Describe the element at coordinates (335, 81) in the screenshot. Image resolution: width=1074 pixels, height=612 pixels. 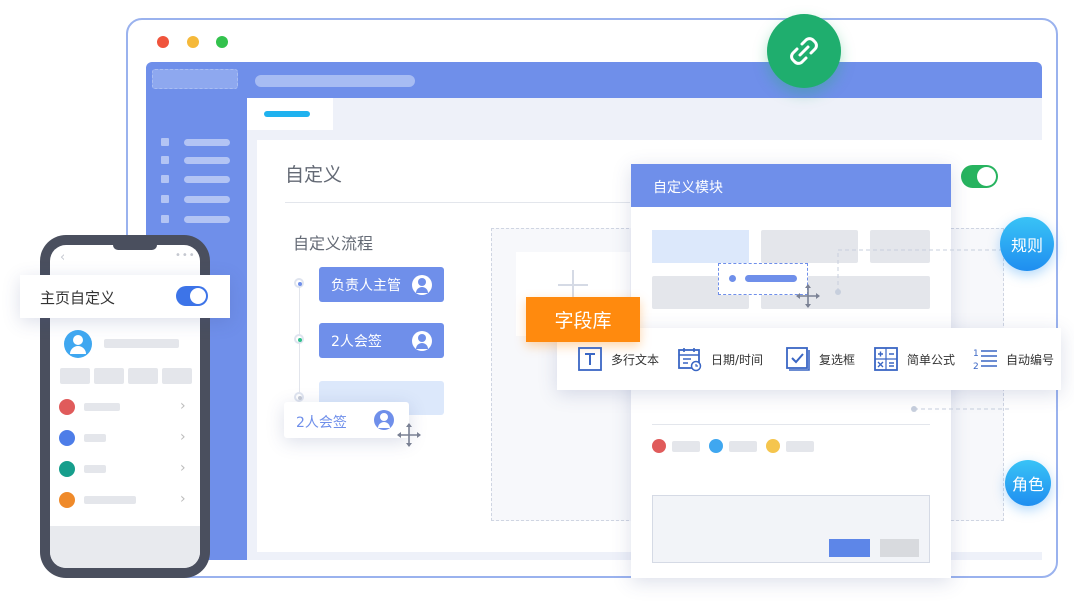
I see `address-bar` at that location.